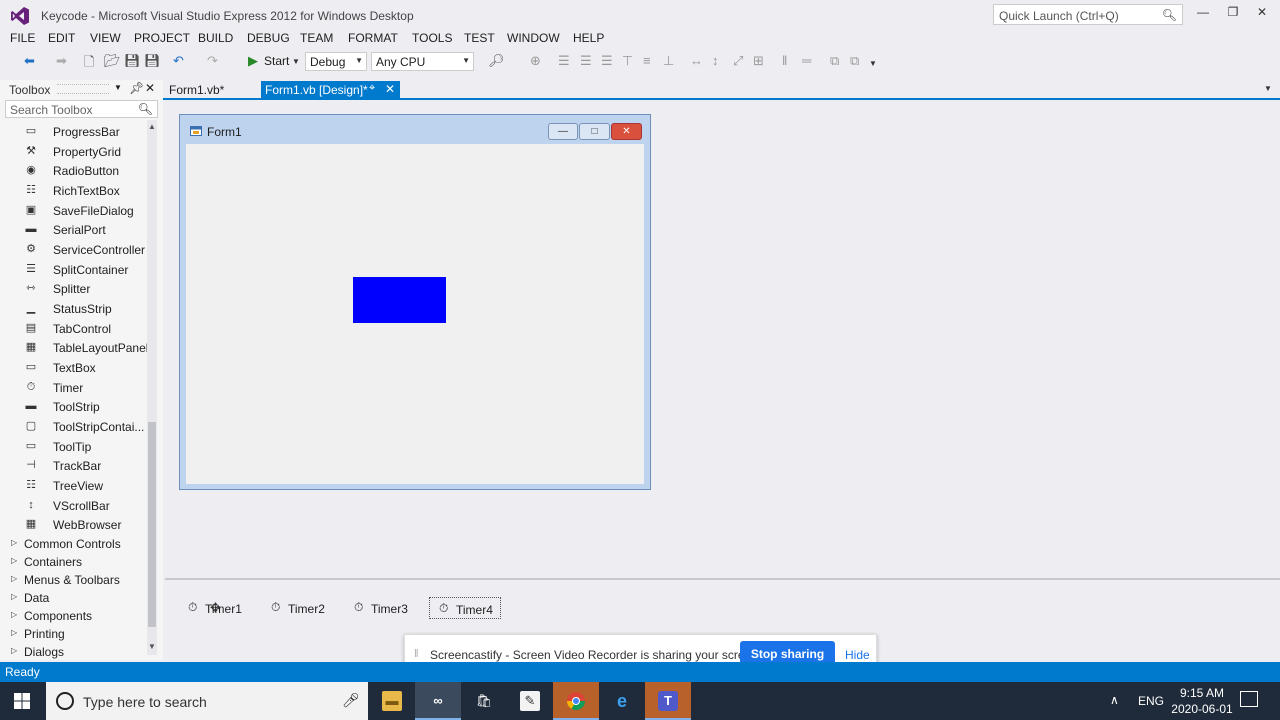  Describe the element at coordinates (622, 701) in the screenshot. I see `taskbar-edge: e` at that location.